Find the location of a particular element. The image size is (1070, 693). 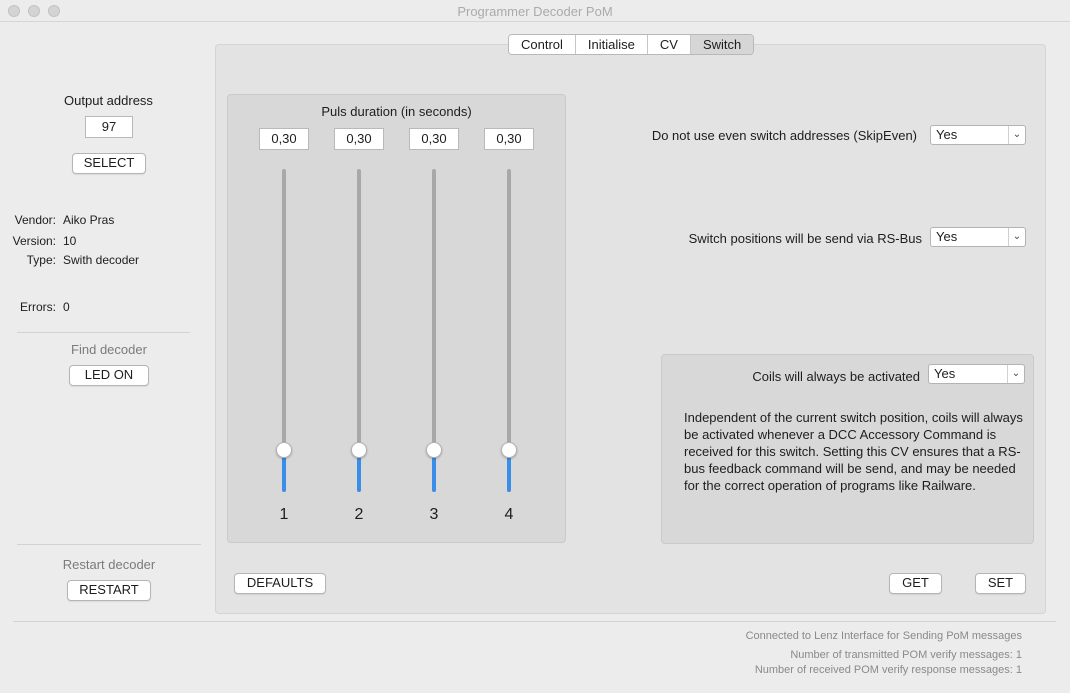

defaults-button: DEFAULTS is located at coordinates (280, 583).